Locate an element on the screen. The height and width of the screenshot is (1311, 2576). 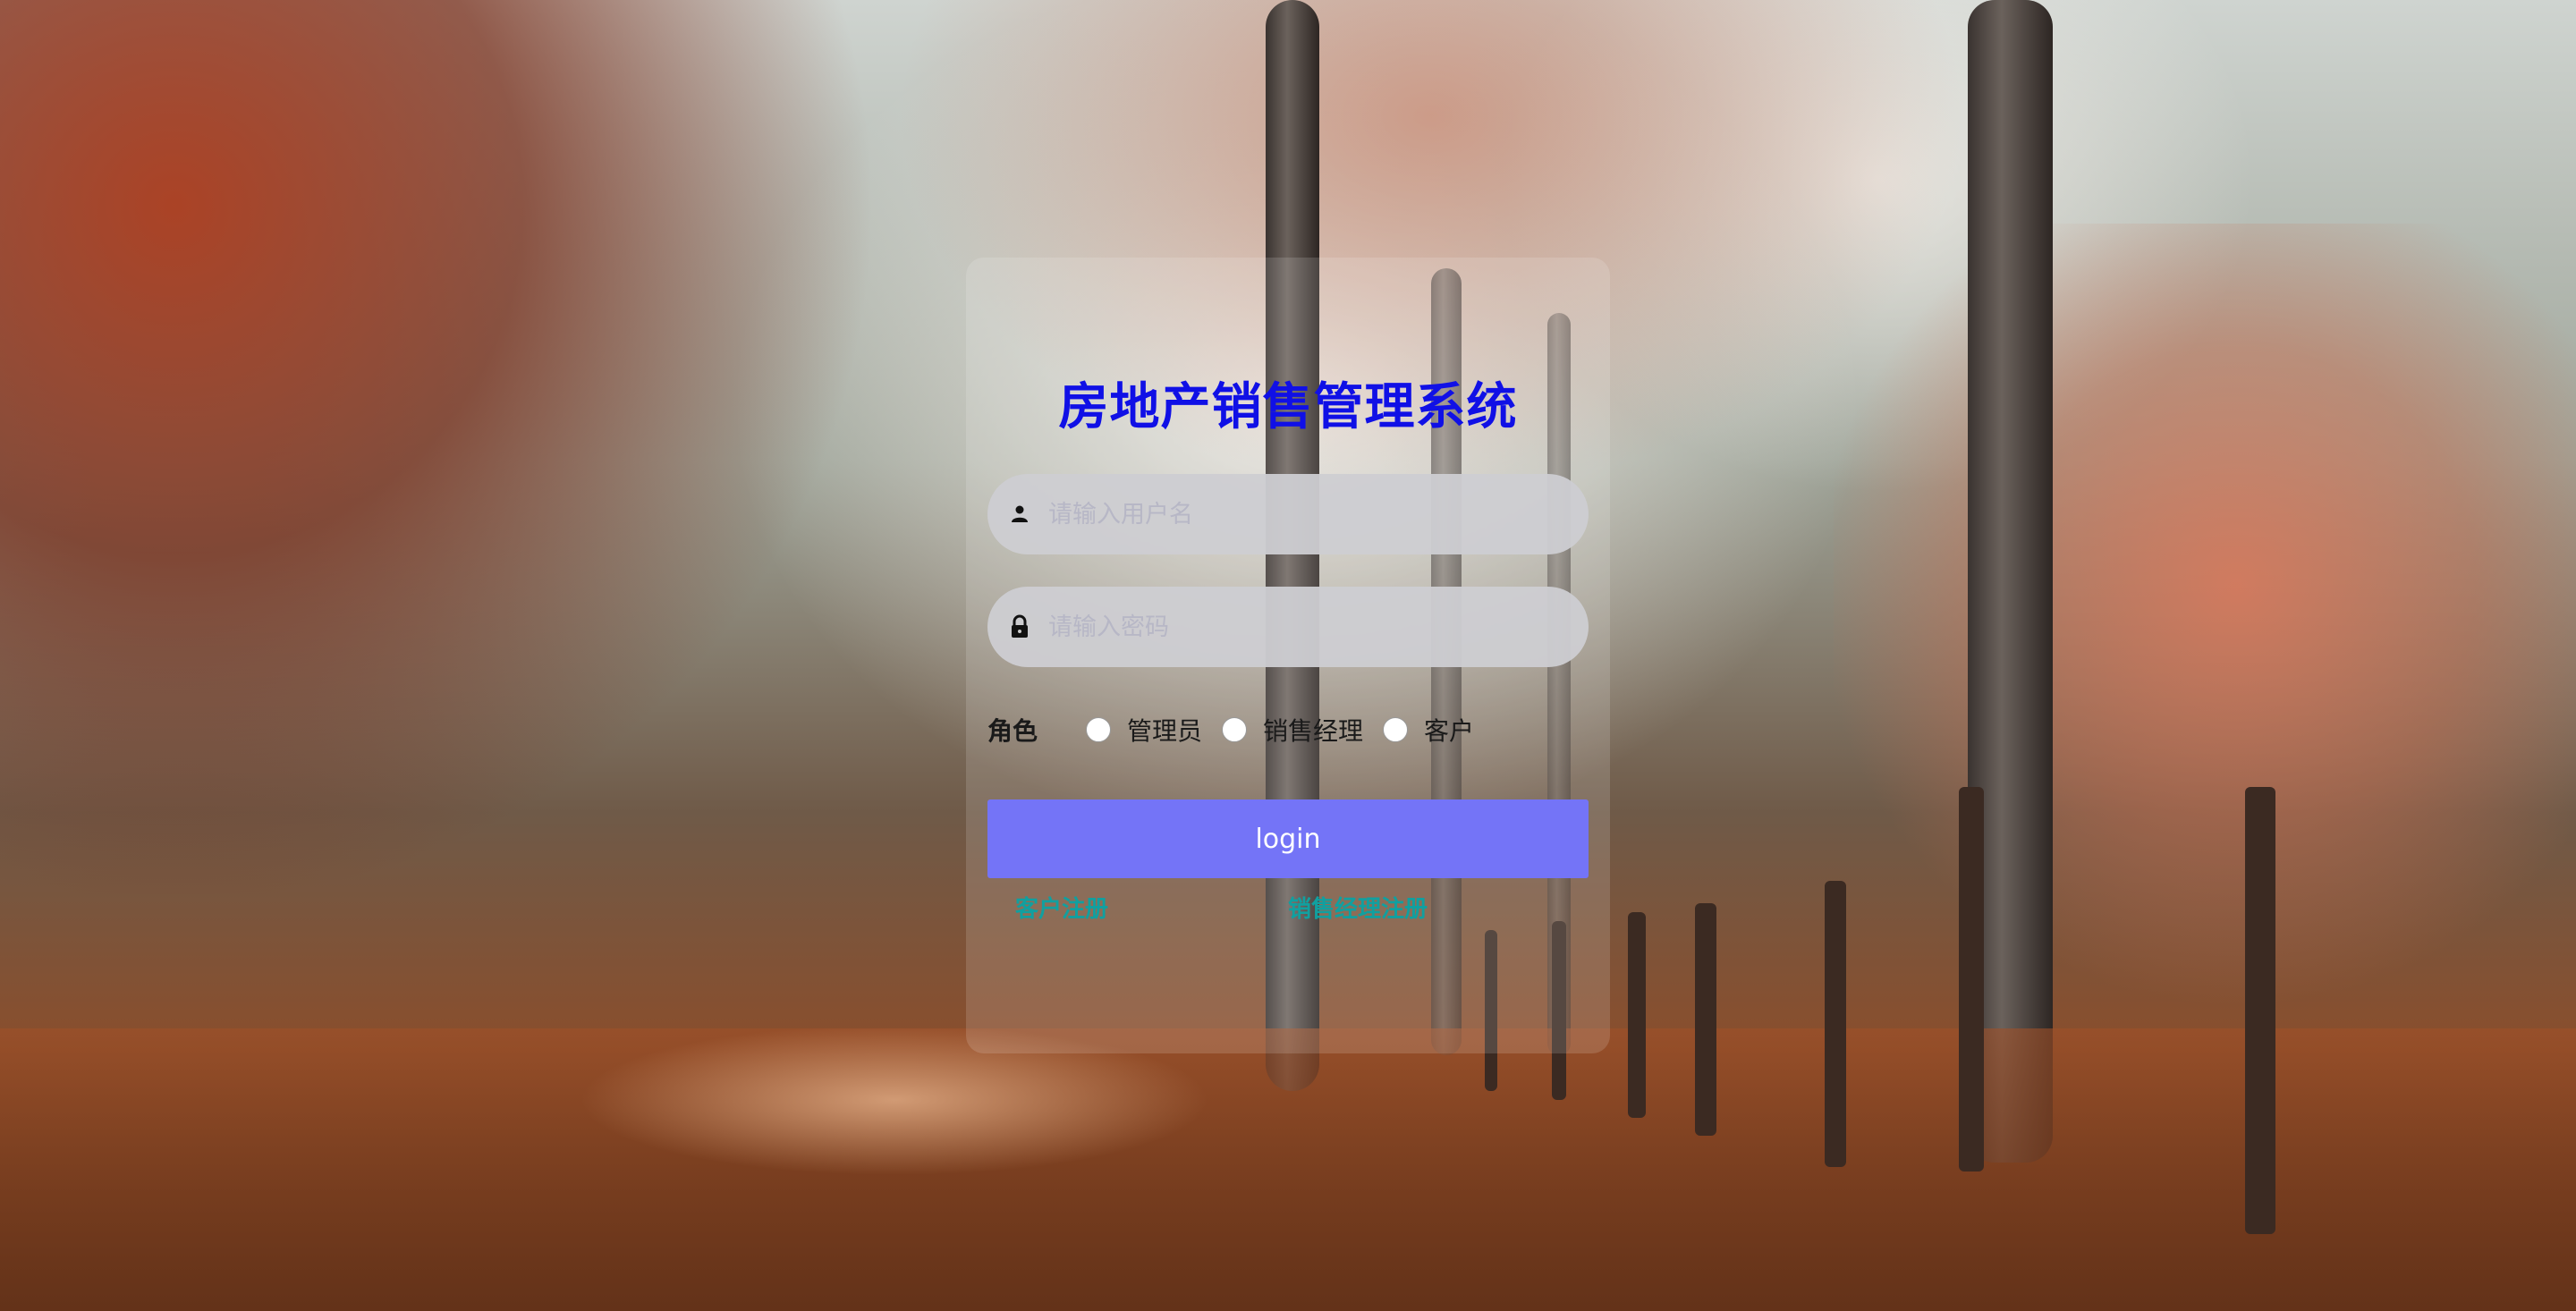
lock-icon is located at coordinates (1019, 626).